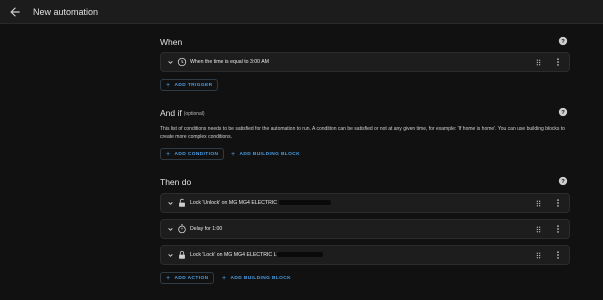 The height and width of the screenshot is (300, 603). Describe the element at coordinates (182, 202) in the screenshot. I see `lock-open-icon` at that location.